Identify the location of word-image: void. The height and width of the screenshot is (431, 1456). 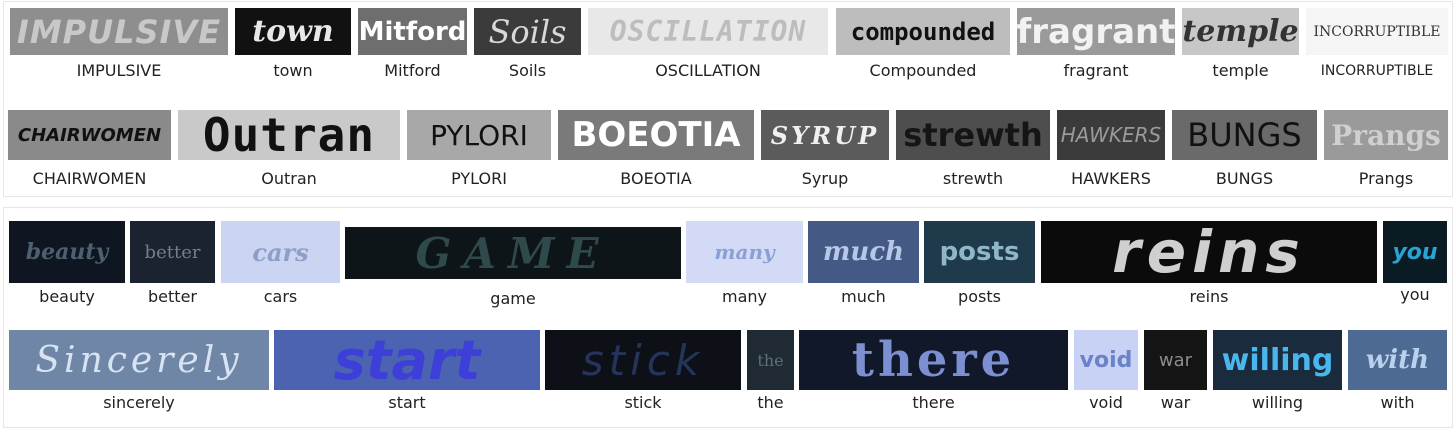
(1106, 360).